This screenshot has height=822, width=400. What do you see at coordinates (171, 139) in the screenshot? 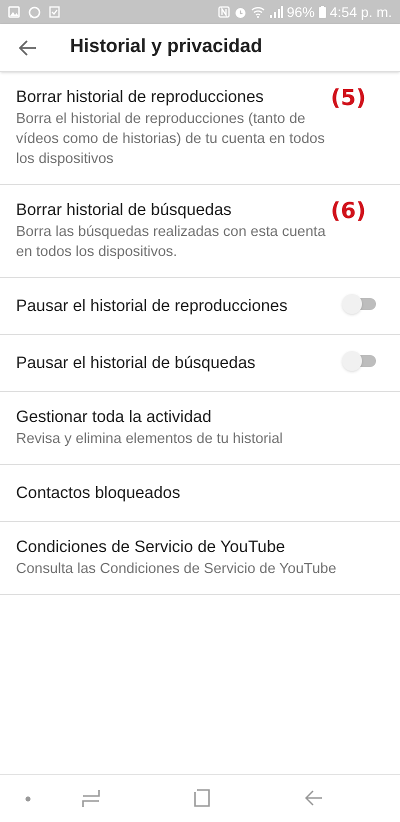
I see `item-description: Borra el historial de reproducciones (tanto de vídeos como de historias) de tu cuenta en todos los dispositivos` at bounding box center [171, 139].